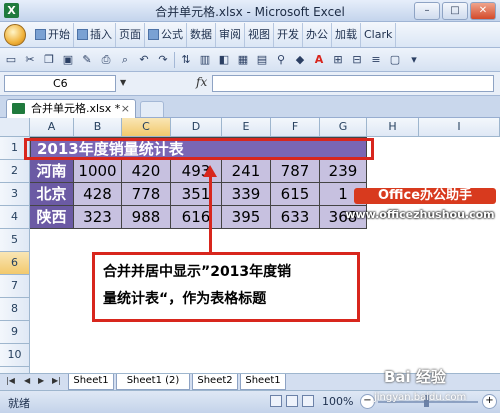 The height and width of the screenshot is (413, 500). Describe the element at coordinates (60, 83) in the screenshot. I see `name-box: C6` at that location.